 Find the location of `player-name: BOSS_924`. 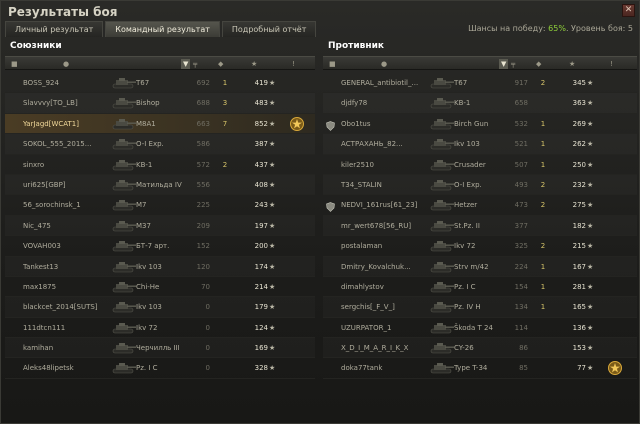

player-name: BOSS_924 is located at coordinates (41, 83).